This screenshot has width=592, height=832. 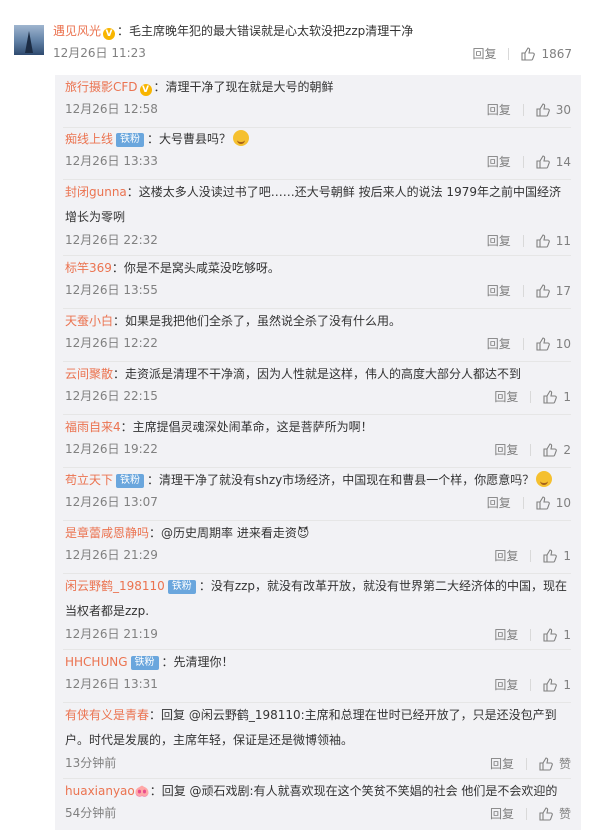 I want to click on reply-username: 苟立天下, so click(x=89, y=480).